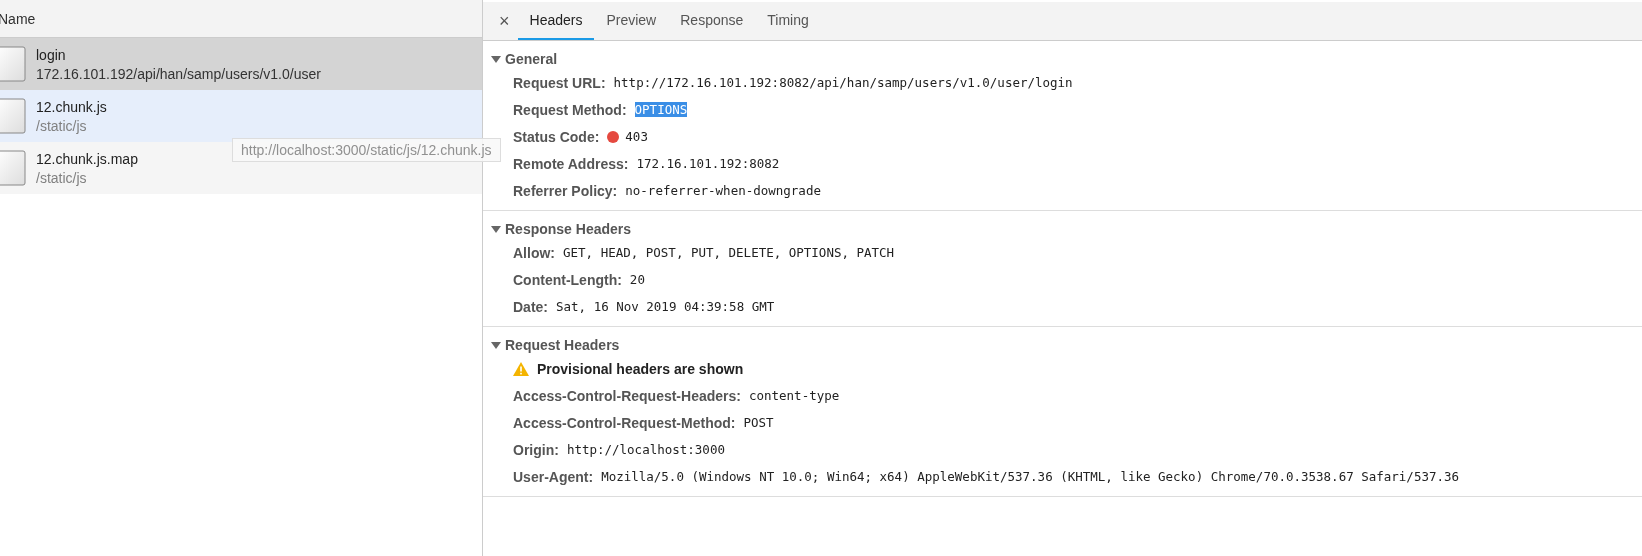 The width and height of the screenshot is (1642, 556). What do you see at coordinates (645, 449) in the screenshot?
I see `header-value: http://localhost:3000` at bounding box center [645, 449].